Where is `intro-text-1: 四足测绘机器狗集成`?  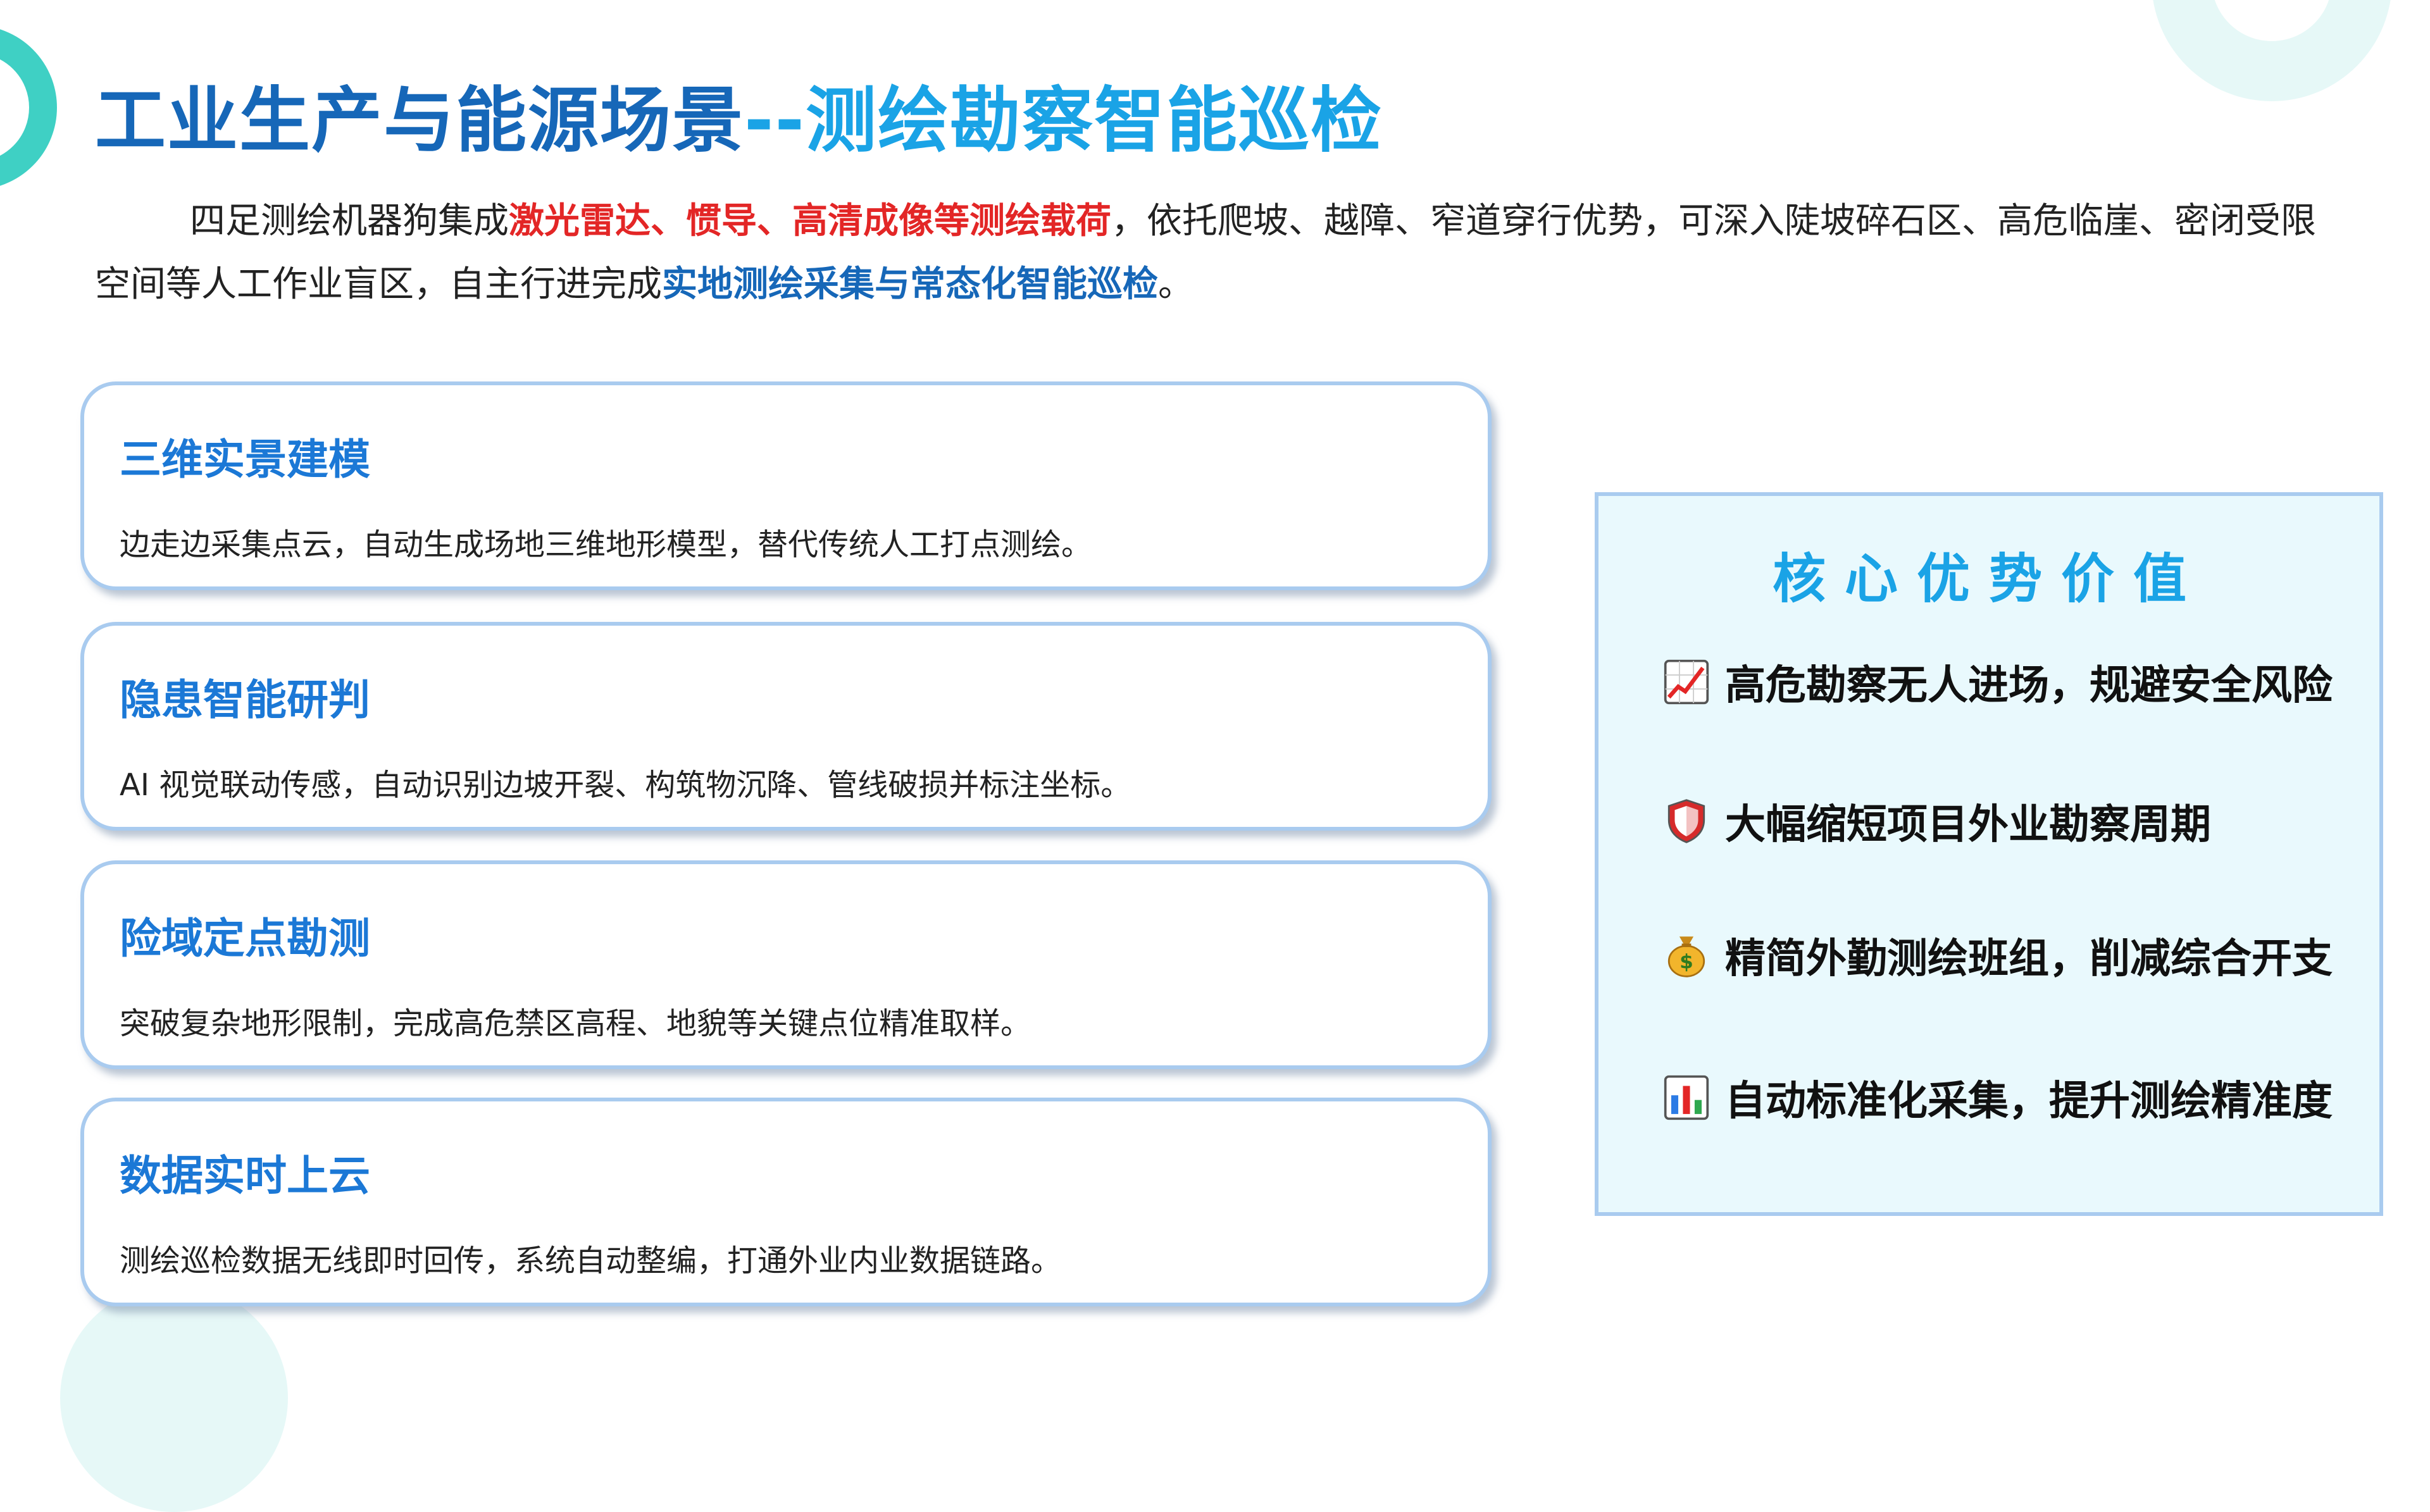 intro-text-1: 四足测绘机器狗集成 is located at coordinates (349, 221).